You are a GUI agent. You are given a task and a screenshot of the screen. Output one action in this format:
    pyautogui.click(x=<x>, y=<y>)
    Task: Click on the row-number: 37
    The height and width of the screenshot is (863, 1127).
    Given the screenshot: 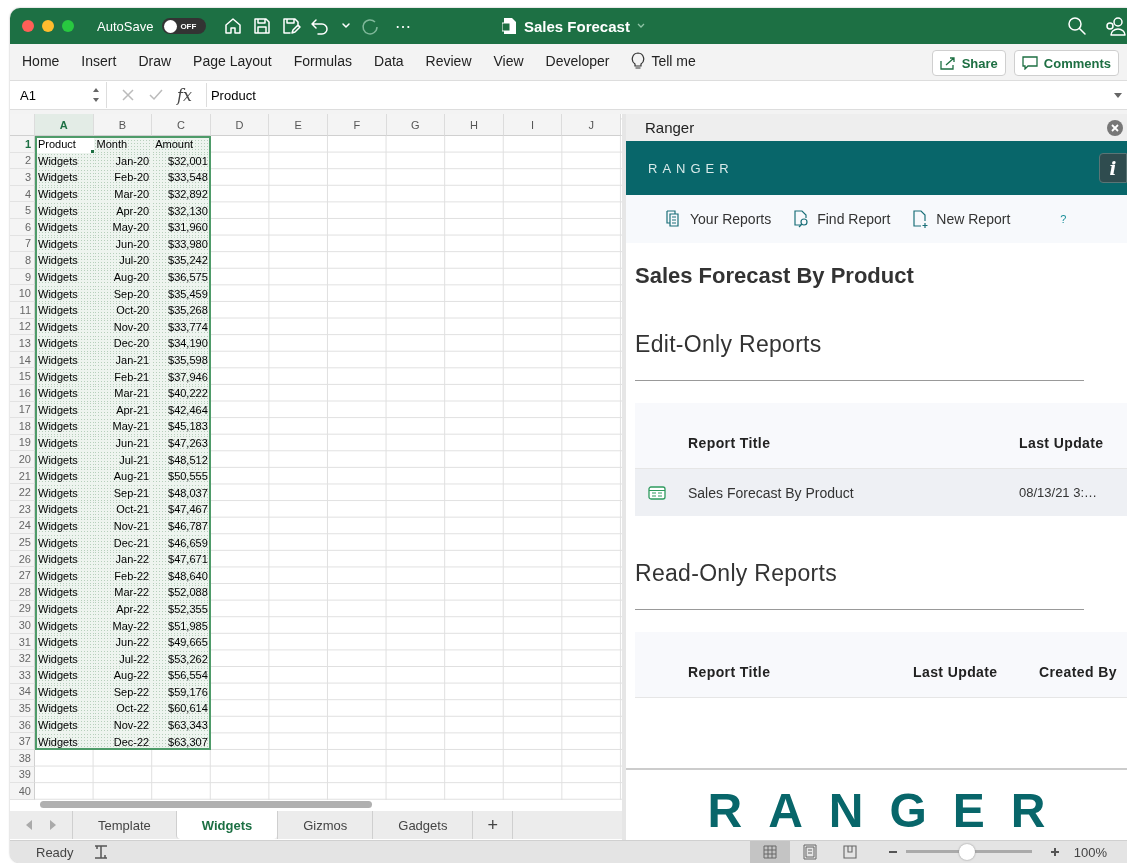 What is the action you would take?
    pyautogui.click(x=22, y=741)
    